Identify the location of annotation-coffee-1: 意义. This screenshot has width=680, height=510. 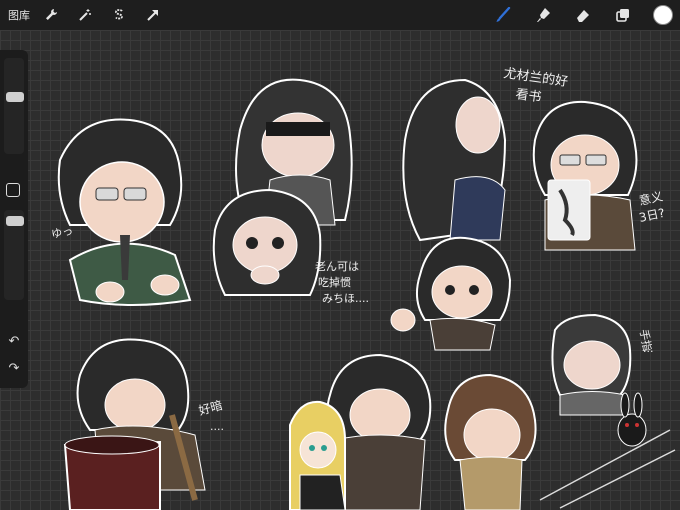
(651, 198).